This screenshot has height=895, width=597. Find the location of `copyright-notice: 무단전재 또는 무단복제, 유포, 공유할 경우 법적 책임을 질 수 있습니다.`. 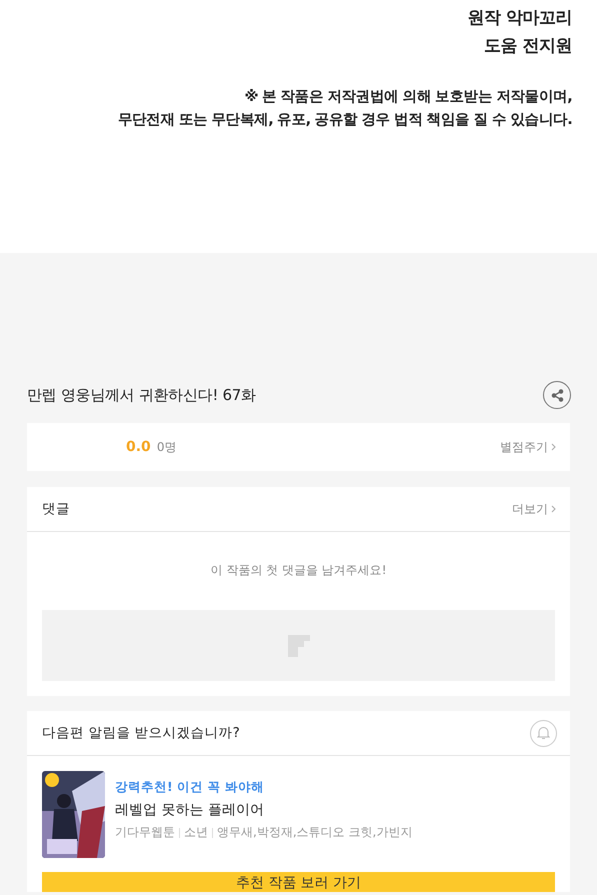

copyright-notice: 무단전재 또는 무단복제, 유포, 공유할 경우 법적 책임을 질 수 있습니다. is located at coordinates (345, 120).